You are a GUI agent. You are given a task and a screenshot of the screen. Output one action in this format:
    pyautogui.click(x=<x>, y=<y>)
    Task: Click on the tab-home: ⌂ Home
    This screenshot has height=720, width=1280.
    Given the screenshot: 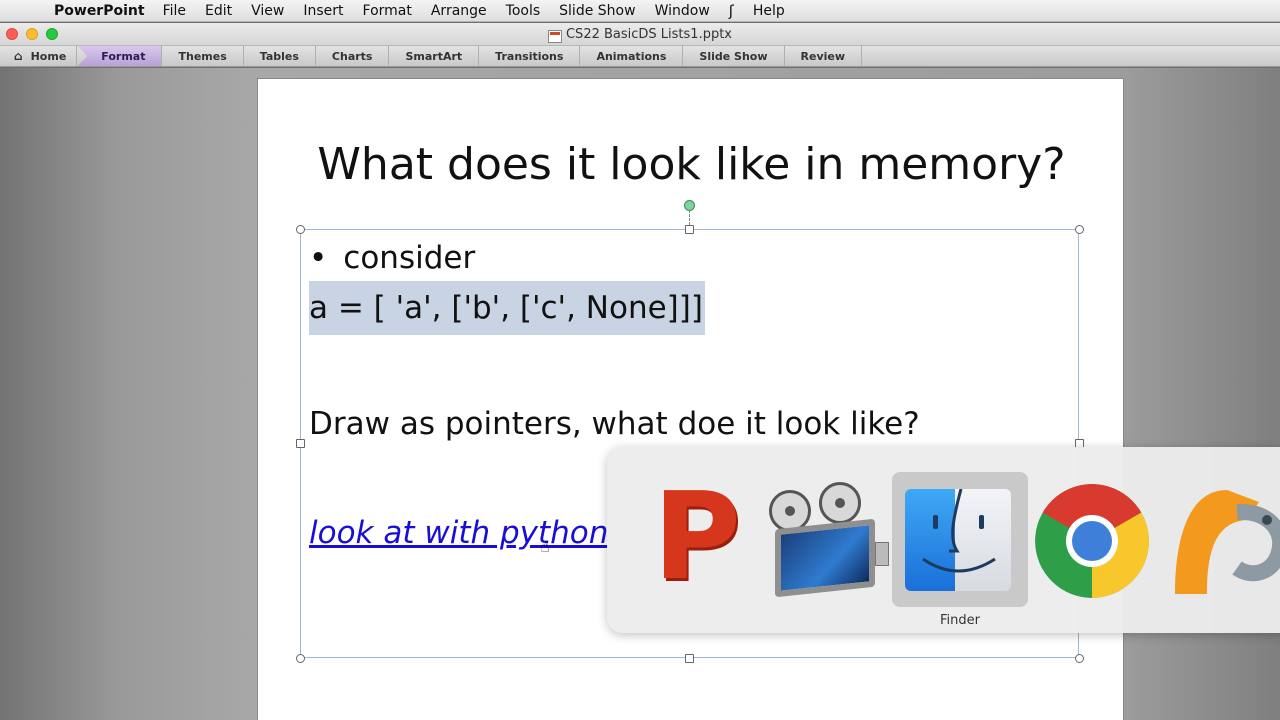 What is the action you would take?
    pyautogui.click(x=39, y=56)
    